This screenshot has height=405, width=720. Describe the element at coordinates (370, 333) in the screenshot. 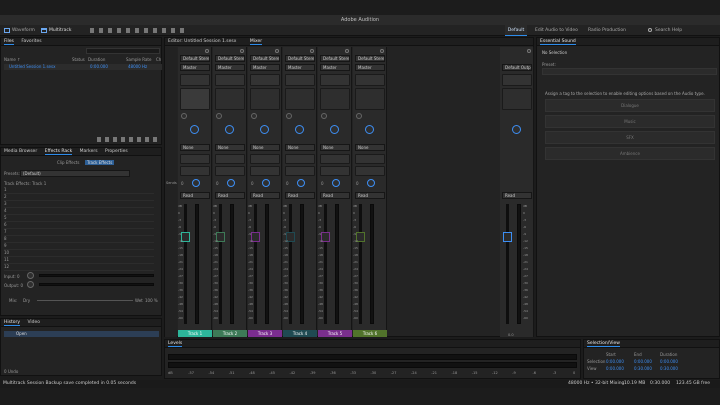

I see `track-name-bar: Track 6` at that location.